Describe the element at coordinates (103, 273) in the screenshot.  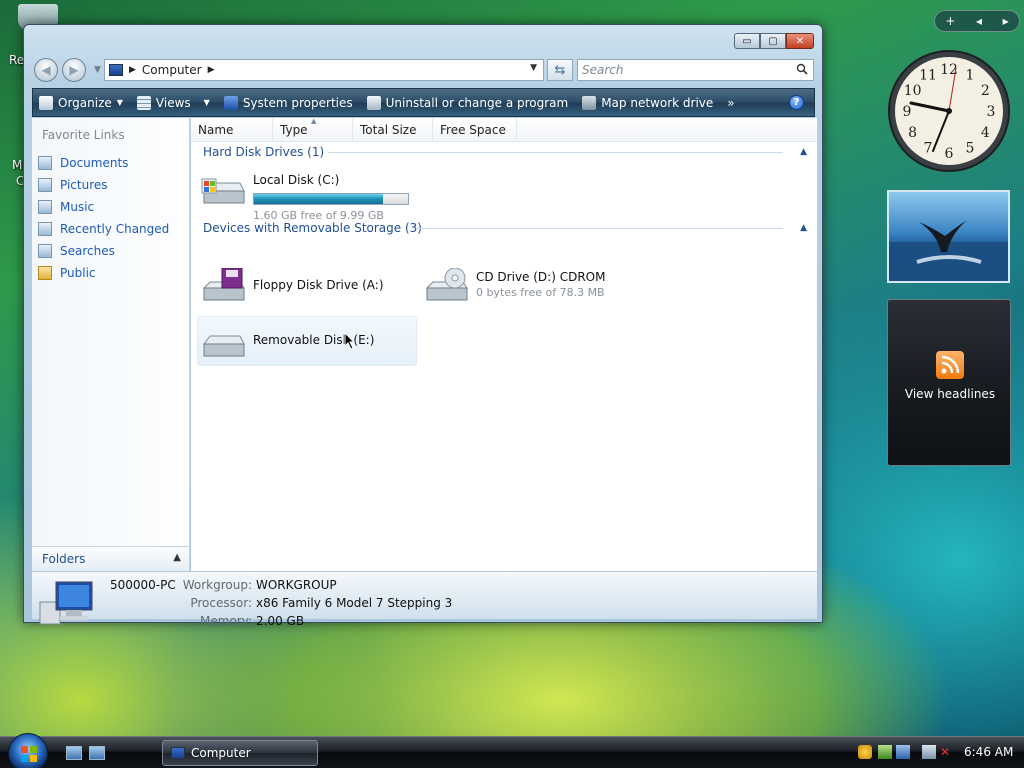
I see `favorite-link-public: Public` at that location.